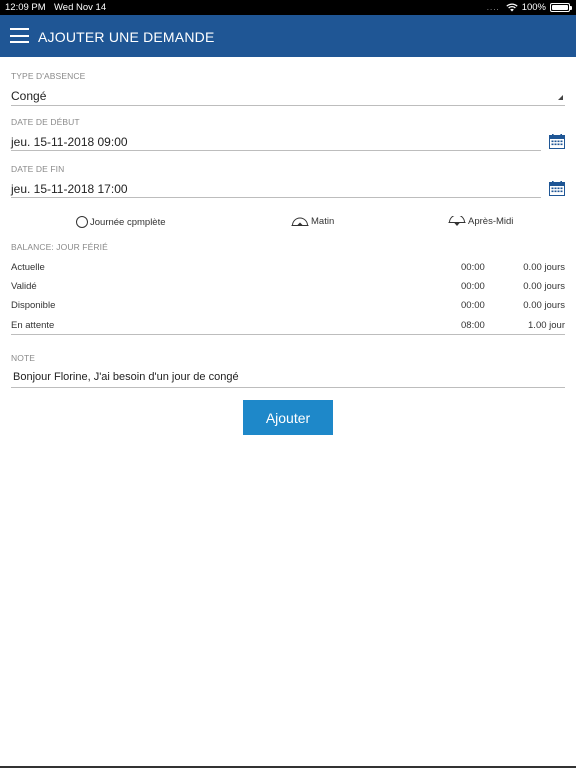 Image resolution: width=576 pixels, height=768 pixels. Describe the element at coordinates (82, 222) in the screenshot. I see `radio-circle-icon` at that location.